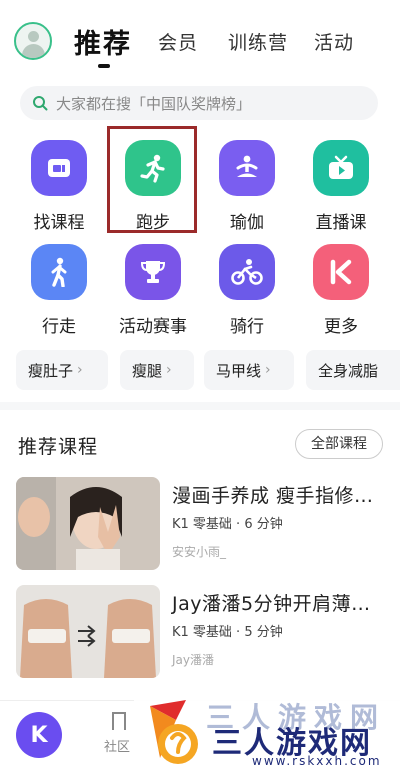 This screenshot has width=400, height=774. I want to click on watermark-logo-icon, so click(174, 732).